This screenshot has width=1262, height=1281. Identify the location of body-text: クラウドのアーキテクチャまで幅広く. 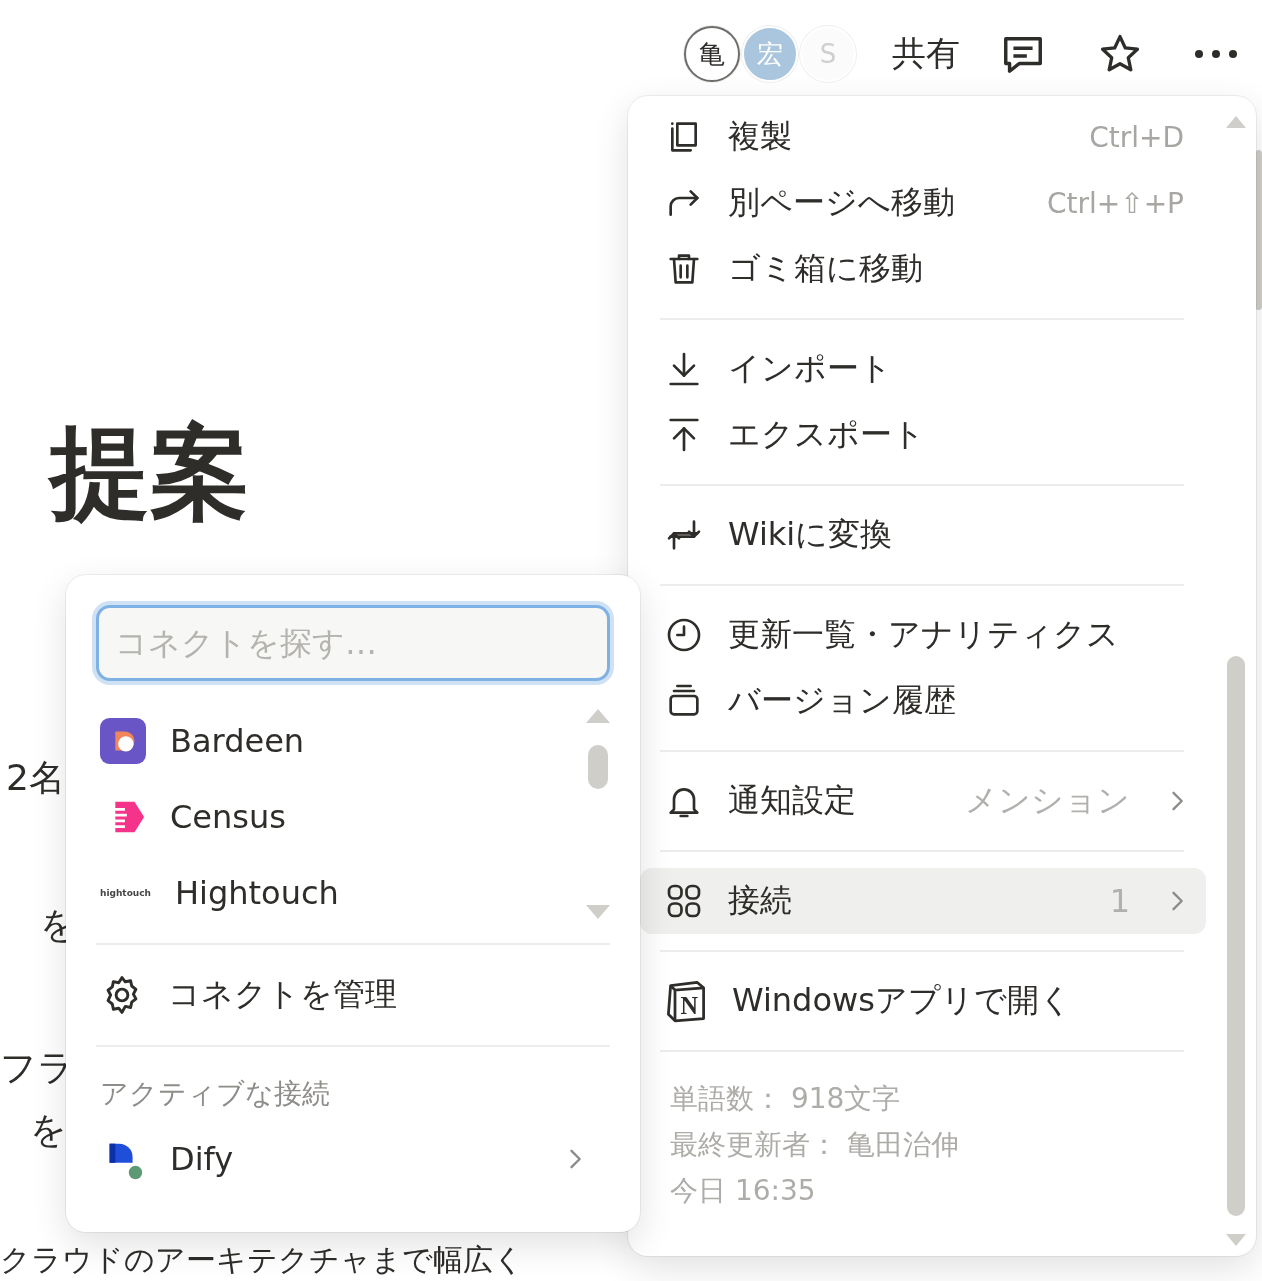
(262, 1260).